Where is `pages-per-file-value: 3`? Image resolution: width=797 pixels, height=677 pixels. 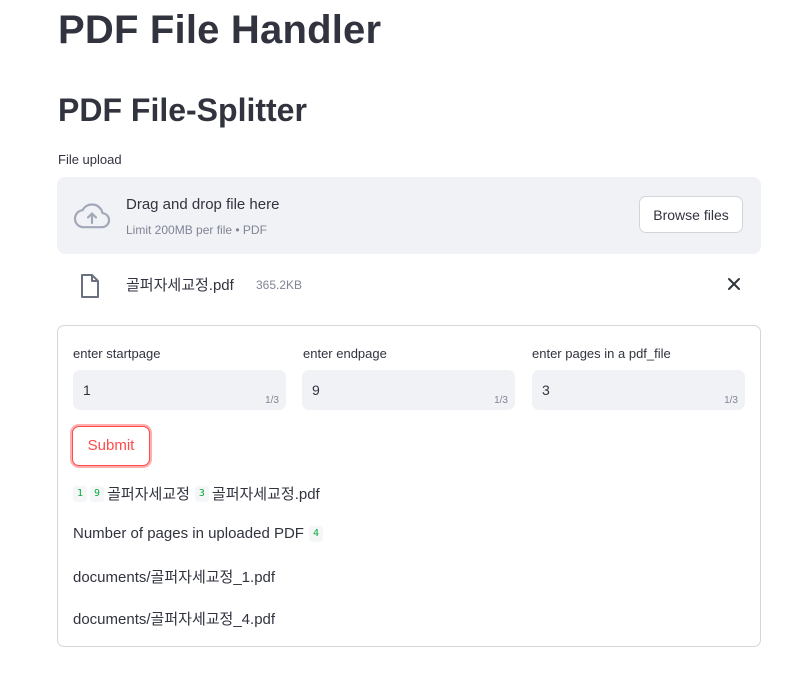
pages-per-file-value: 3 is located at coordinates (546, 390).